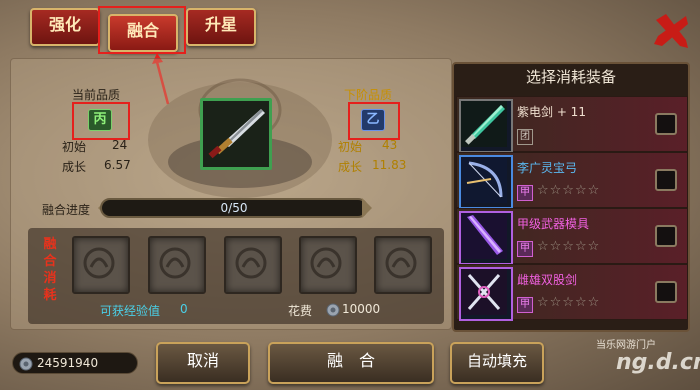 The width and height of the screenshot is (700, 390). I want to click on equip-stars-4: ☆☆☆☆☆, so click(569, 302).